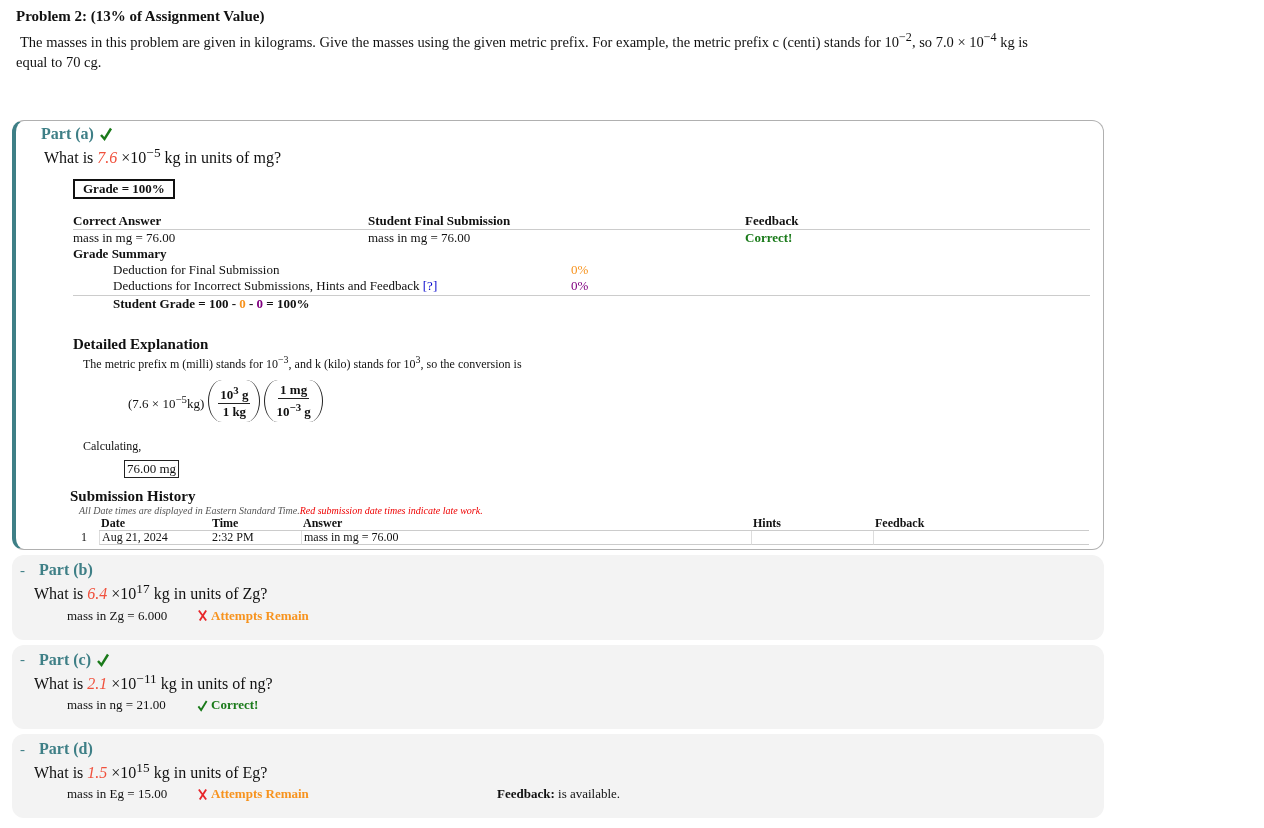 The height and width of the screenshot is (828, 1264). What do you see at coordinates (769, 238) in the screenshot?
I see `table-cell-text: Correct!` at bounding box center [769, 238].